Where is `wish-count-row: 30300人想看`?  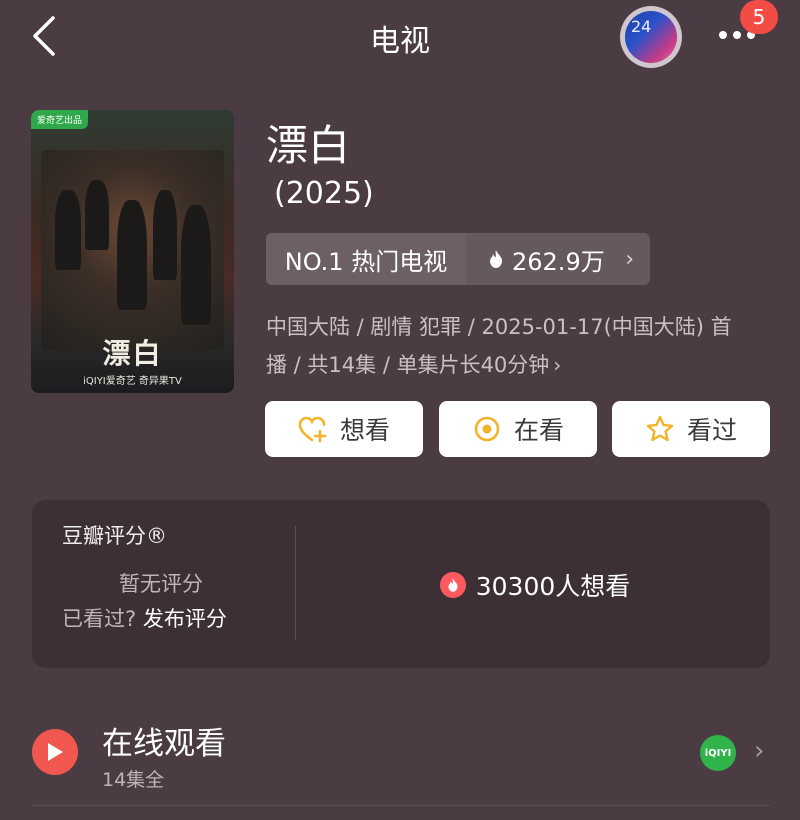
wish-count-row: 30300人想看 is located at coordinates (535, 585).